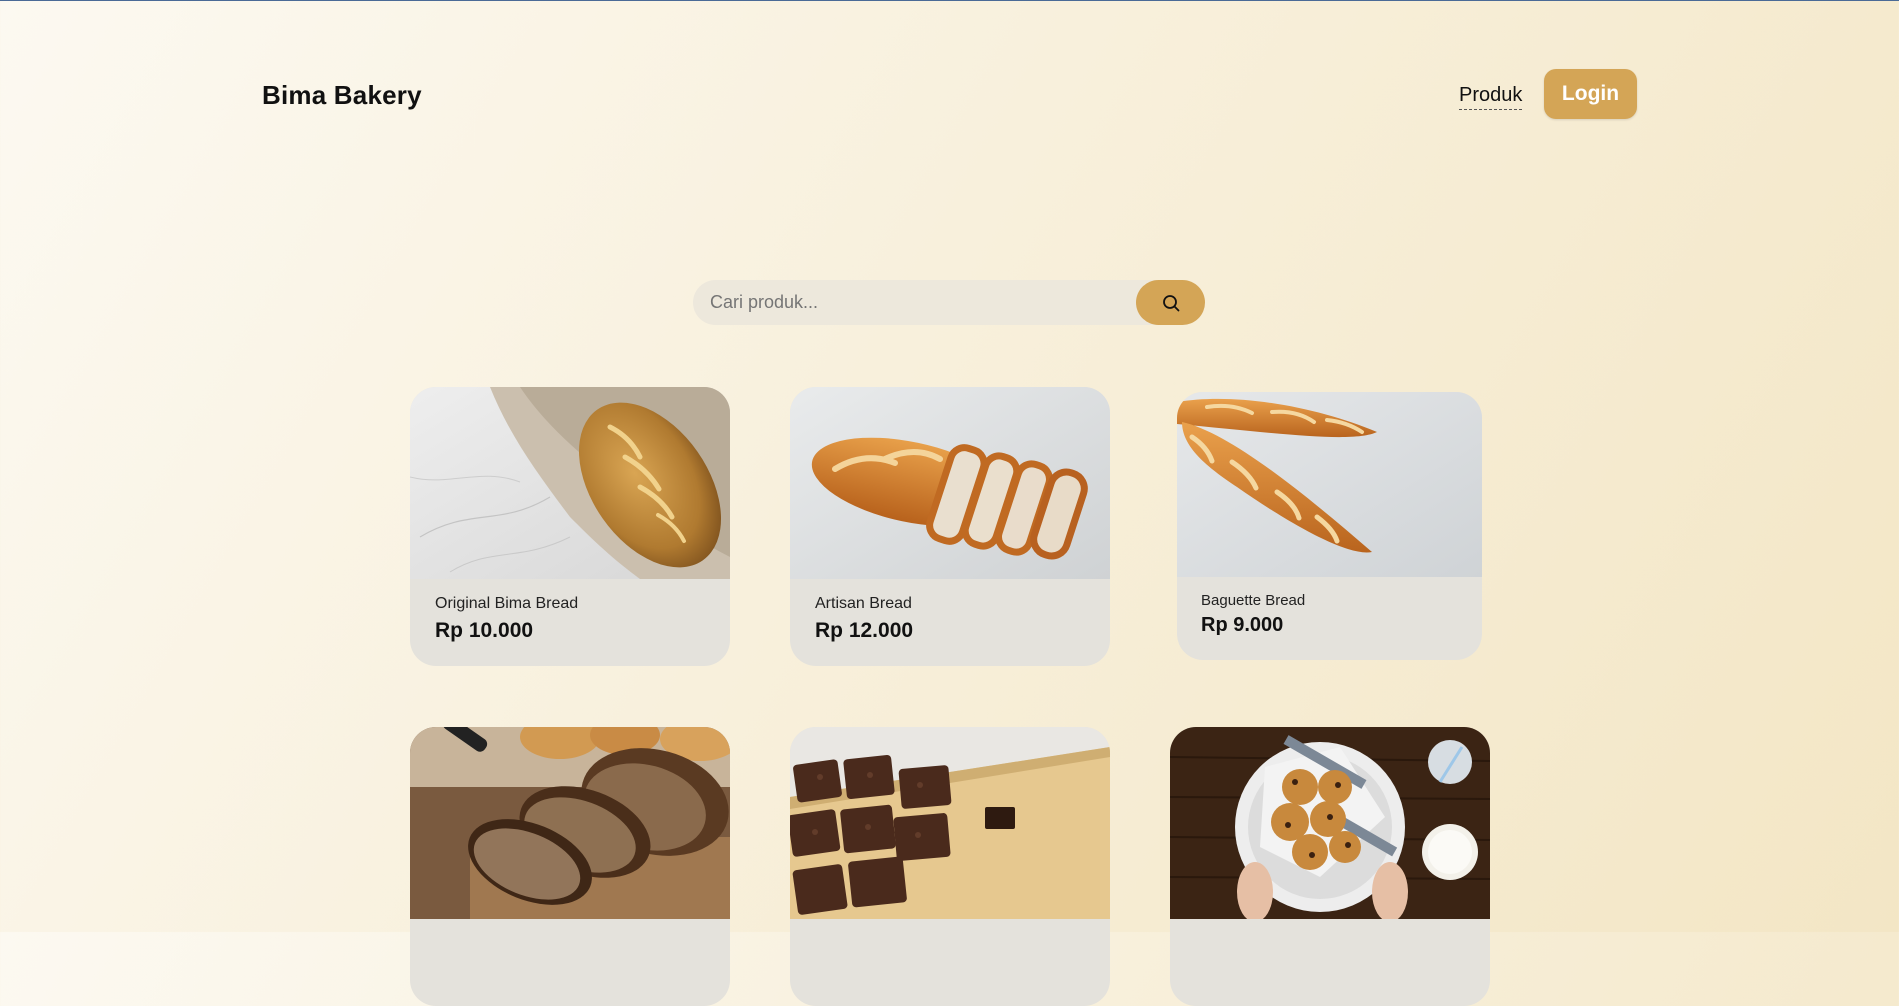 This screenshot has width=1899, height=1006. I want to click on product-name: Baguette Bread, so click(1253, 600).